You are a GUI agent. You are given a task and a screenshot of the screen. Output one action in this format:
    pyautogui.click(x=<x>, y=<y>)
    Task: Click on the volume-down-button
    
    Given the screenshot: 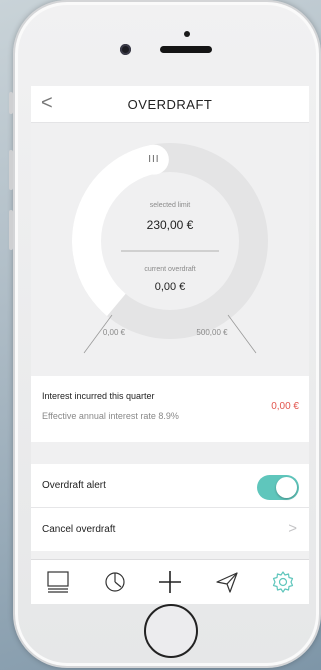 What is the action you would take?
    pyautogui.click(x=11, y=230)
    